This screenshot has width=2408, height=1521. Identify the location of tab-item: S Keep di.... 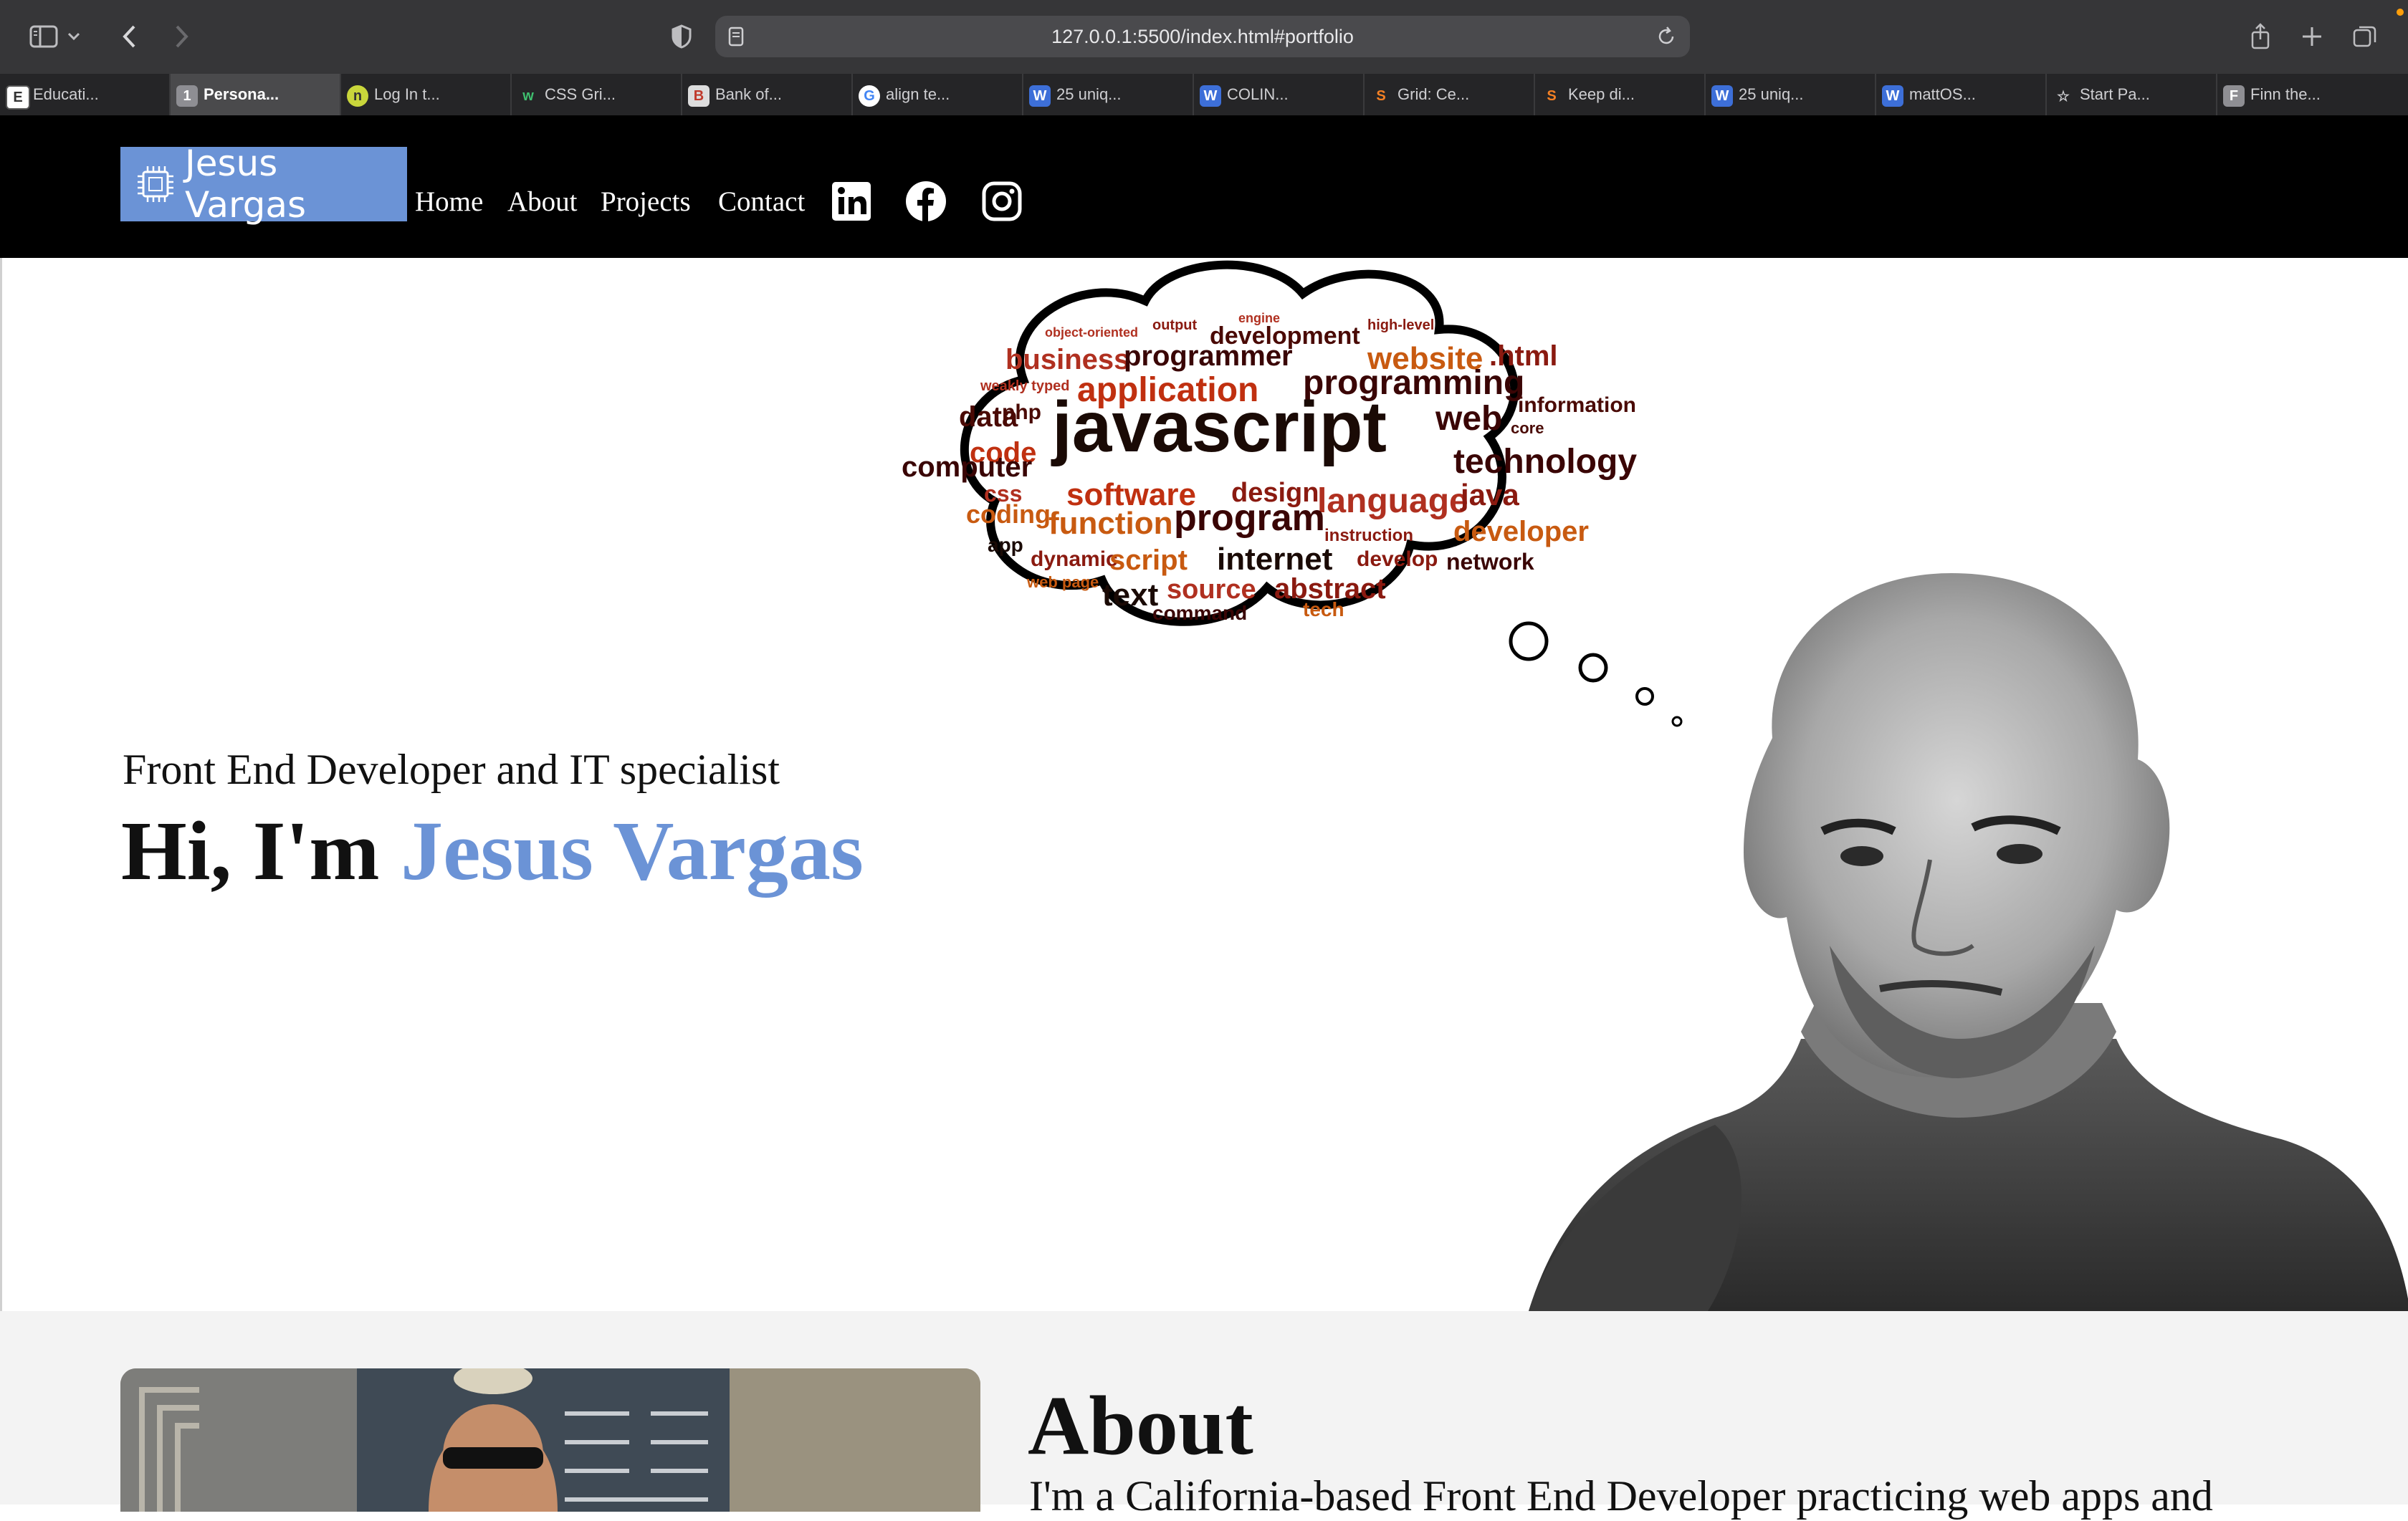
(1621, 95).